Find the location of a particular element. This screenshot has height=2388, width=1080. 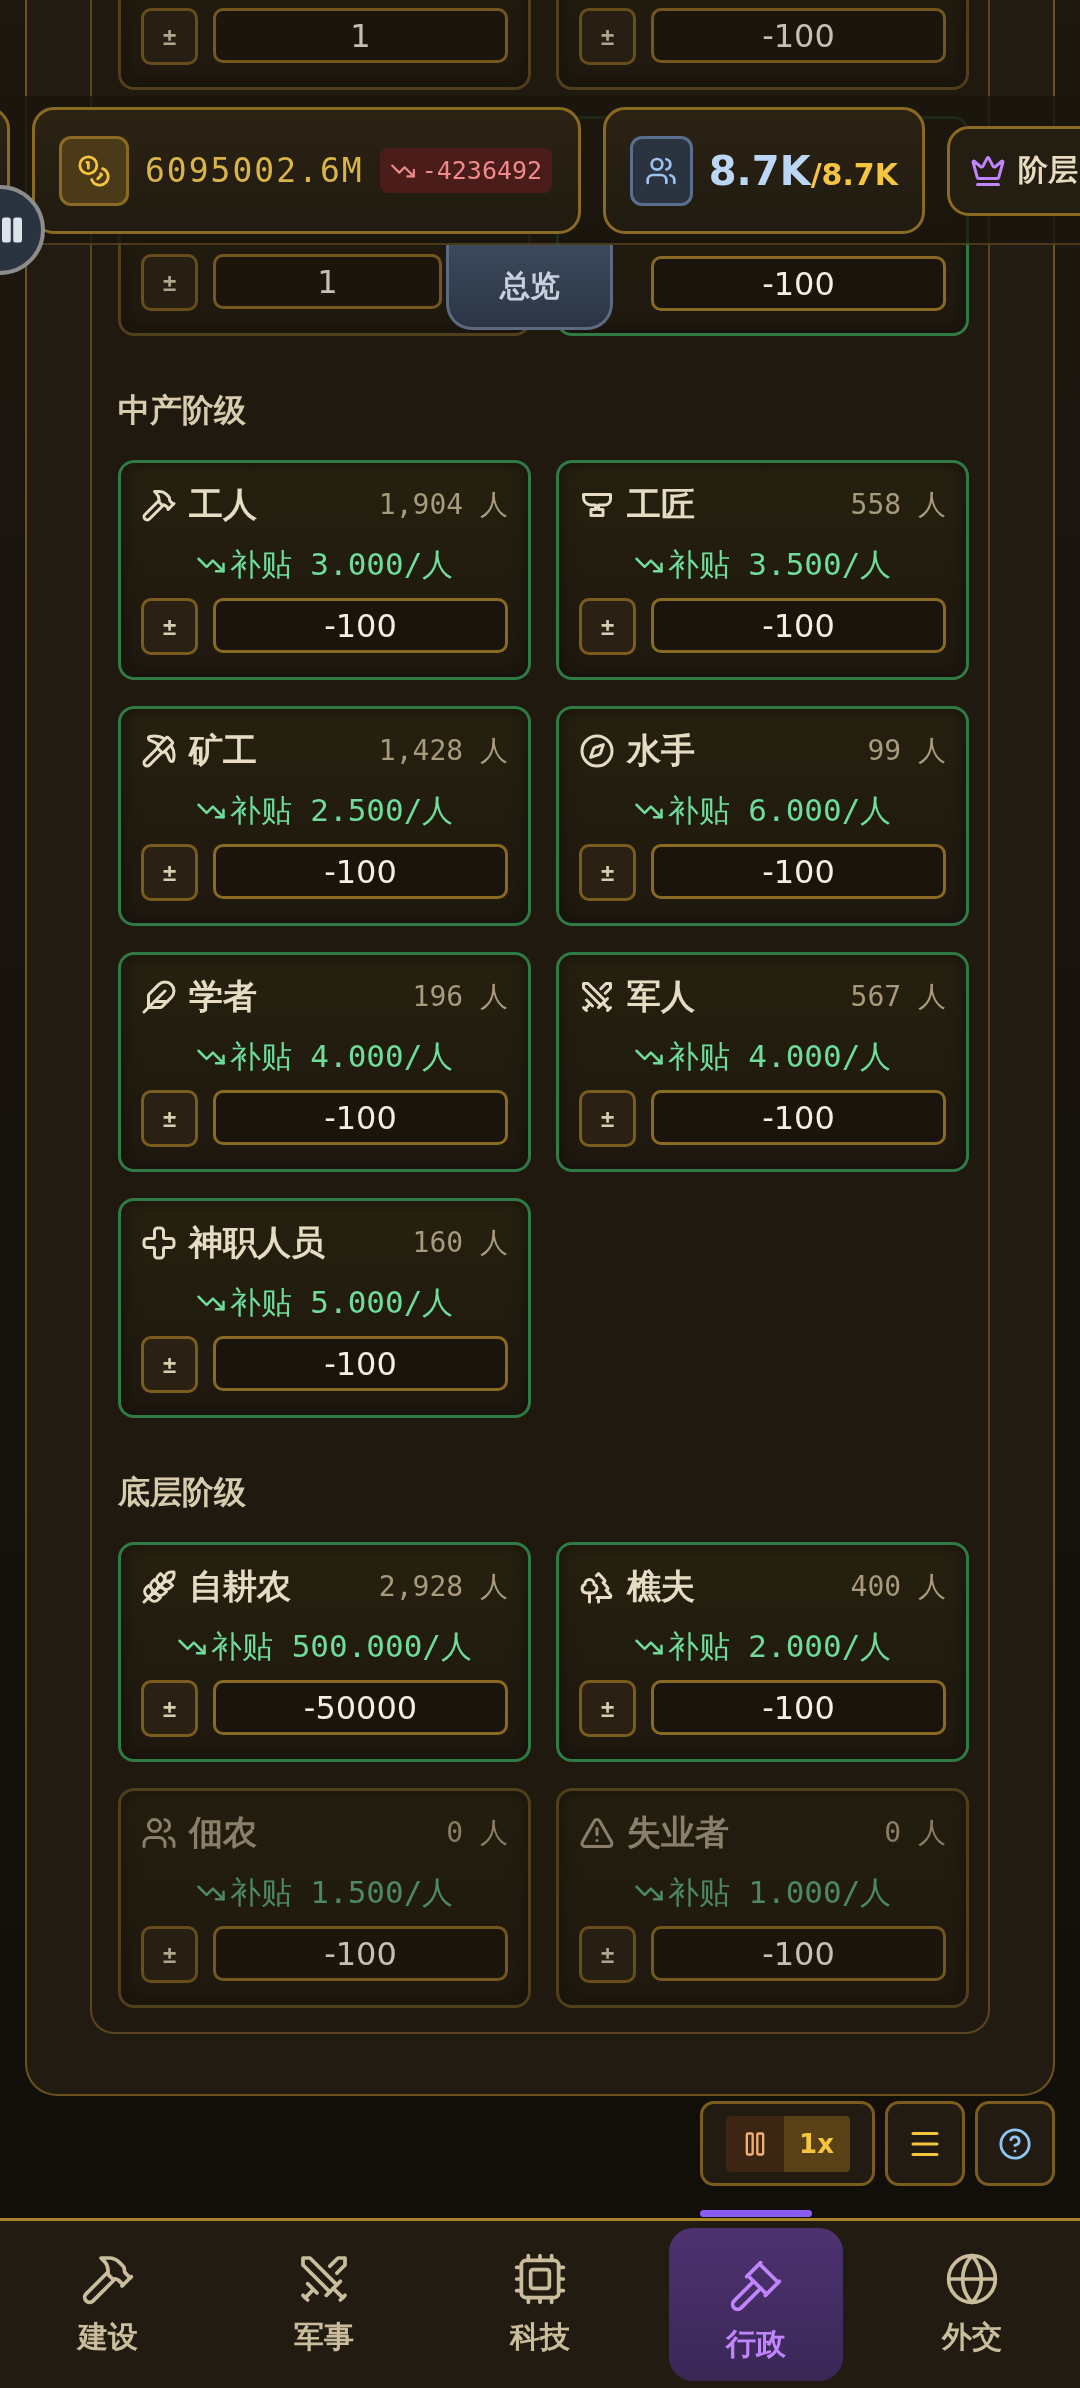

section-title: 中产阶级 is located at coordinates (182, 410).